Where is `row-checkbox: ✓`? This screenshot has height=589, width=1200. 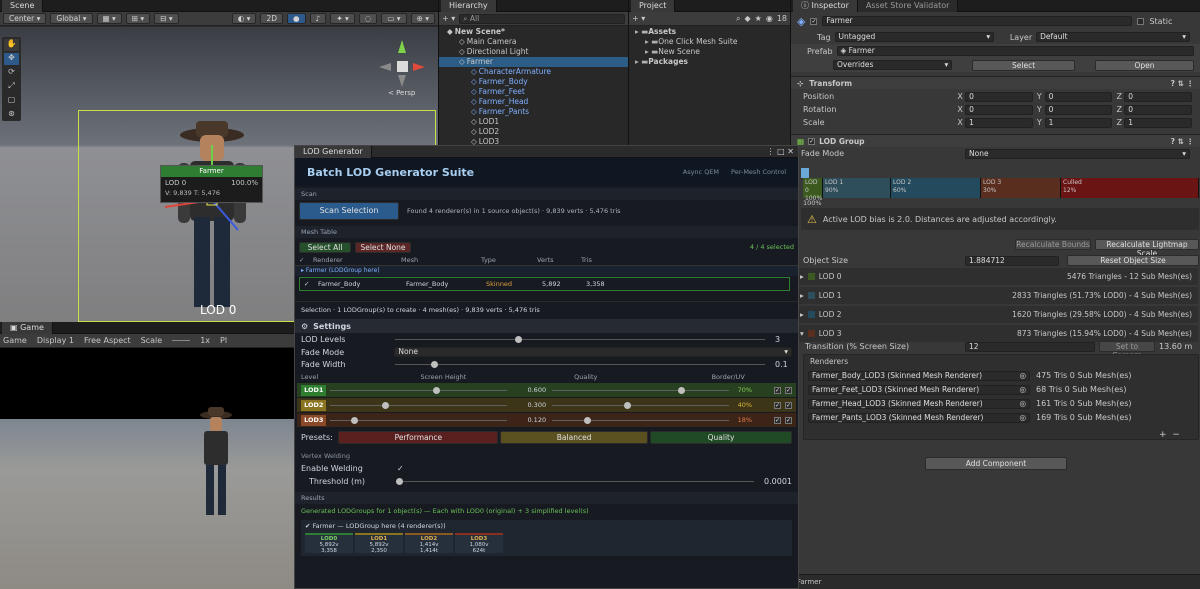
row-checkbox: ✓ is located at coordinates (311, 284).